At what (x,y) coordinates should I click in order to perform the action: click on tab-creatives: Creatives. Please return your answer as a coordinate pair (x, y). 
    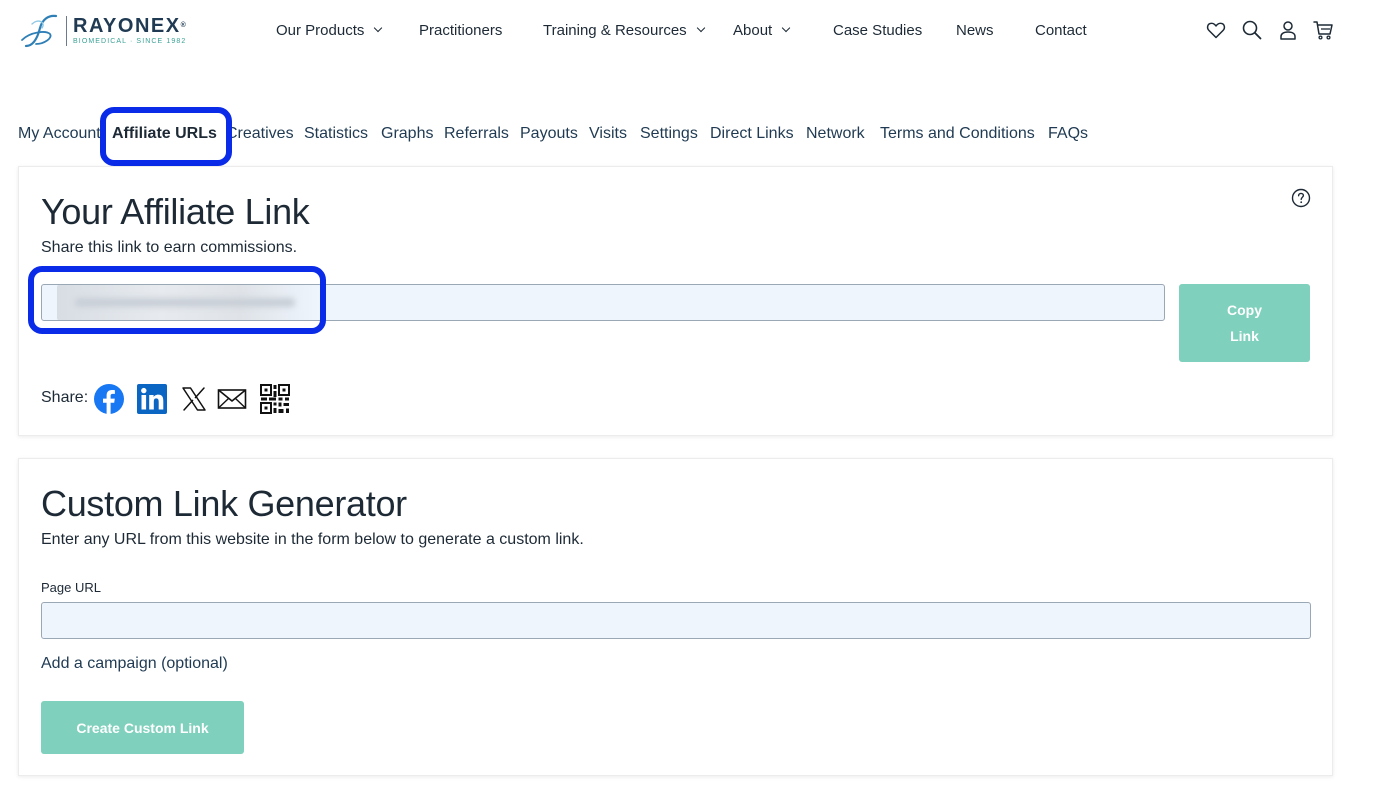
    Looking at the image, I should click on (260, 134).